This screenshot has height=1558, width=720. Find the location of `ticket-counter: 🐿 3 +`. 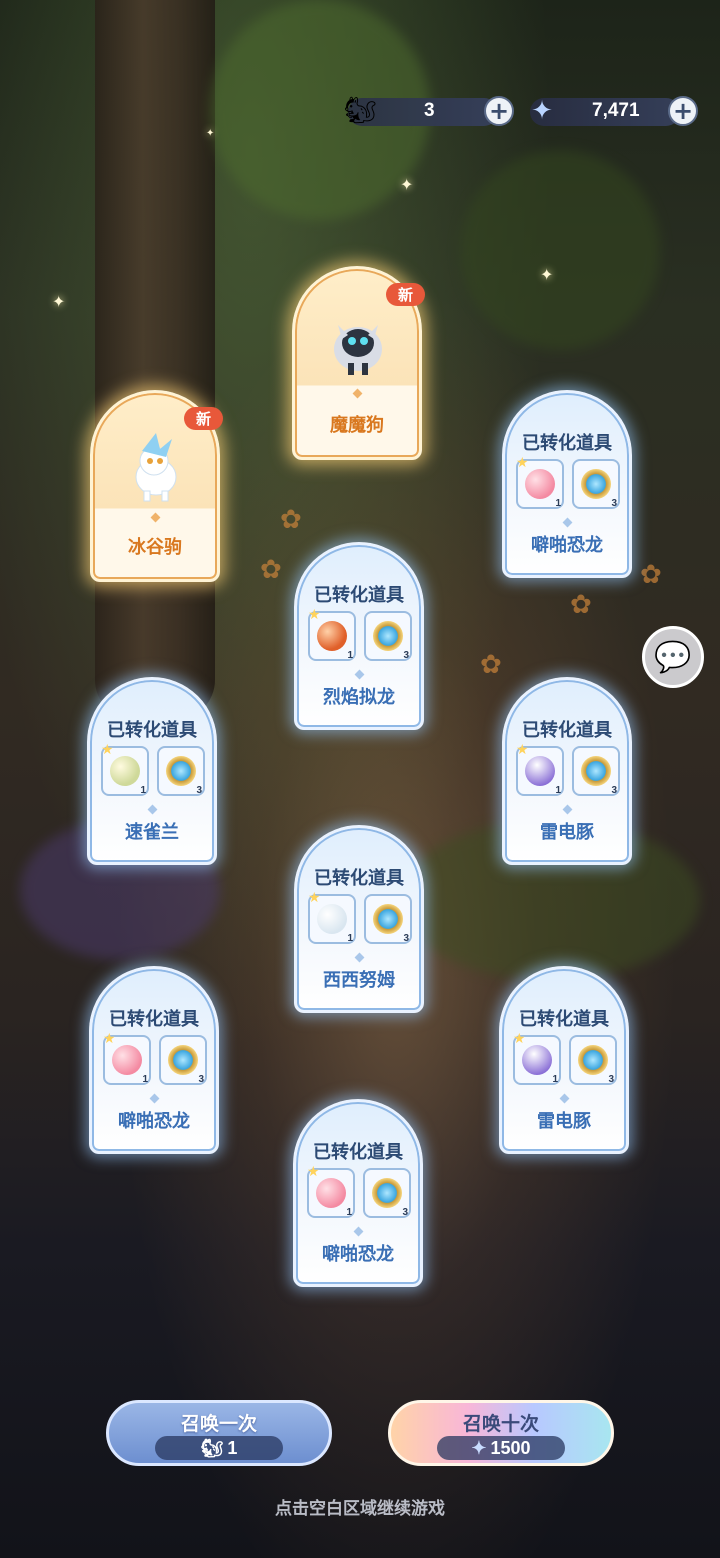

ticket-counter: 🐿 3 + is located at coordinates (430, 112).